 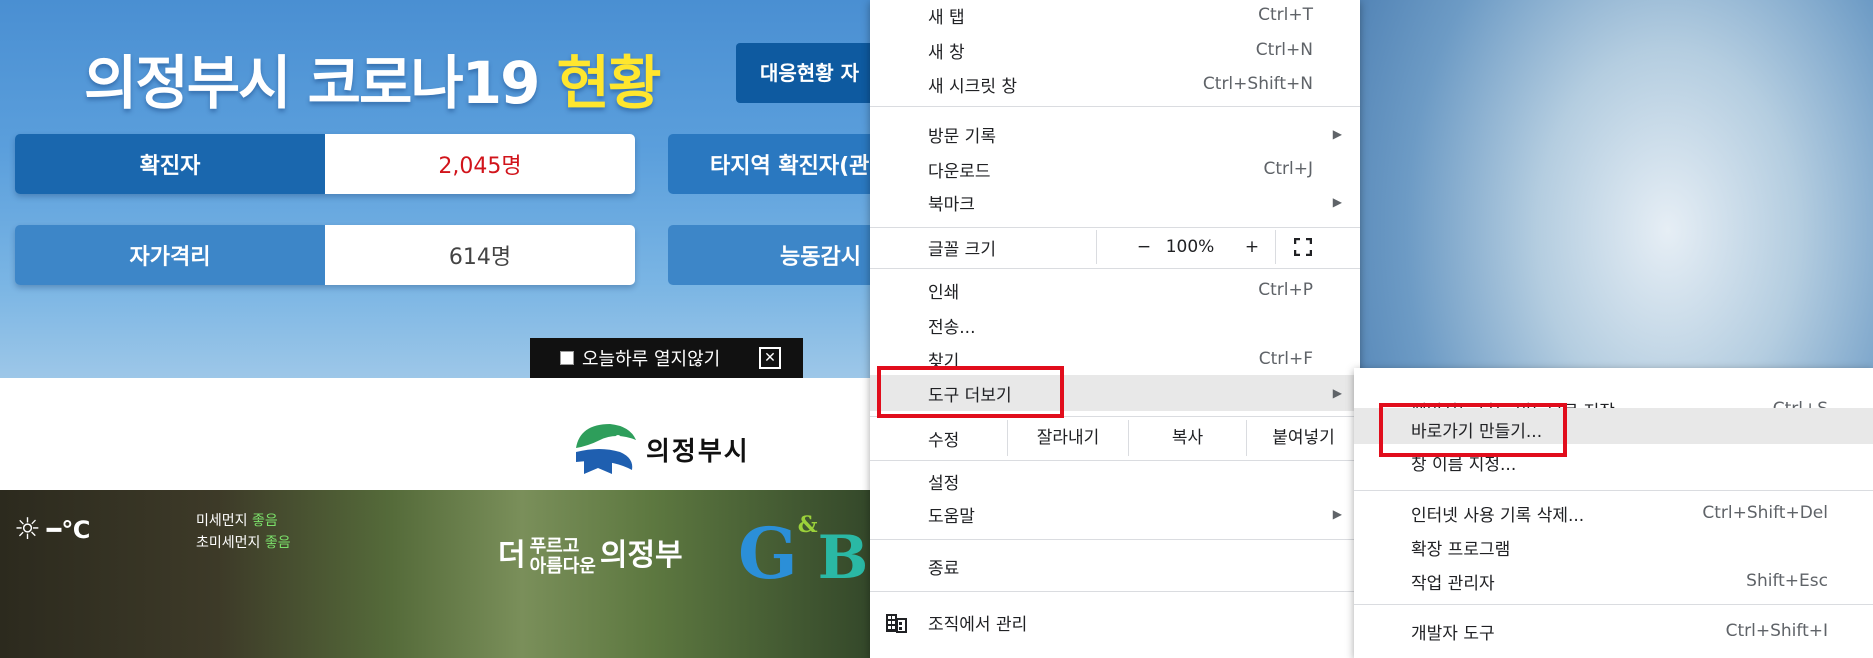 What do you see at coordinates (944, 292) in the screenshot?
I see `menu-item-label: 인쇄` at bounding box center [944, 292].